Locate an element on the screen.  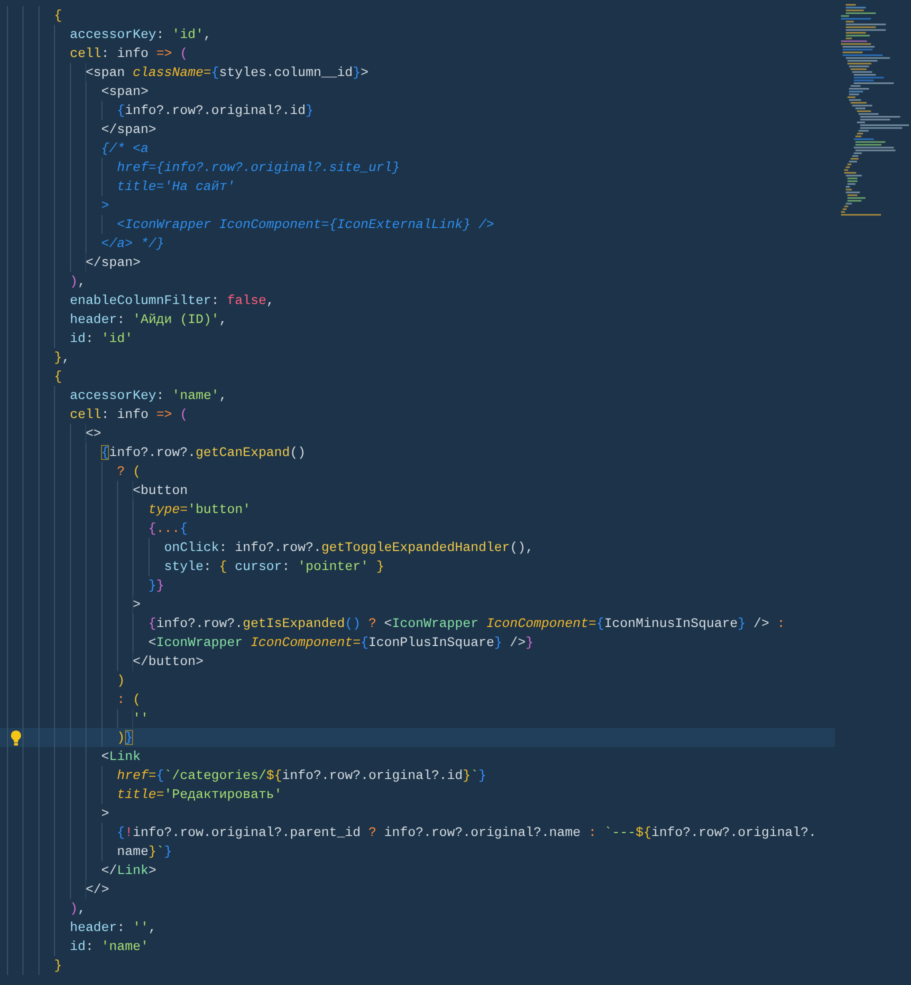
code-line: ) is located at coordinates (417, 680).